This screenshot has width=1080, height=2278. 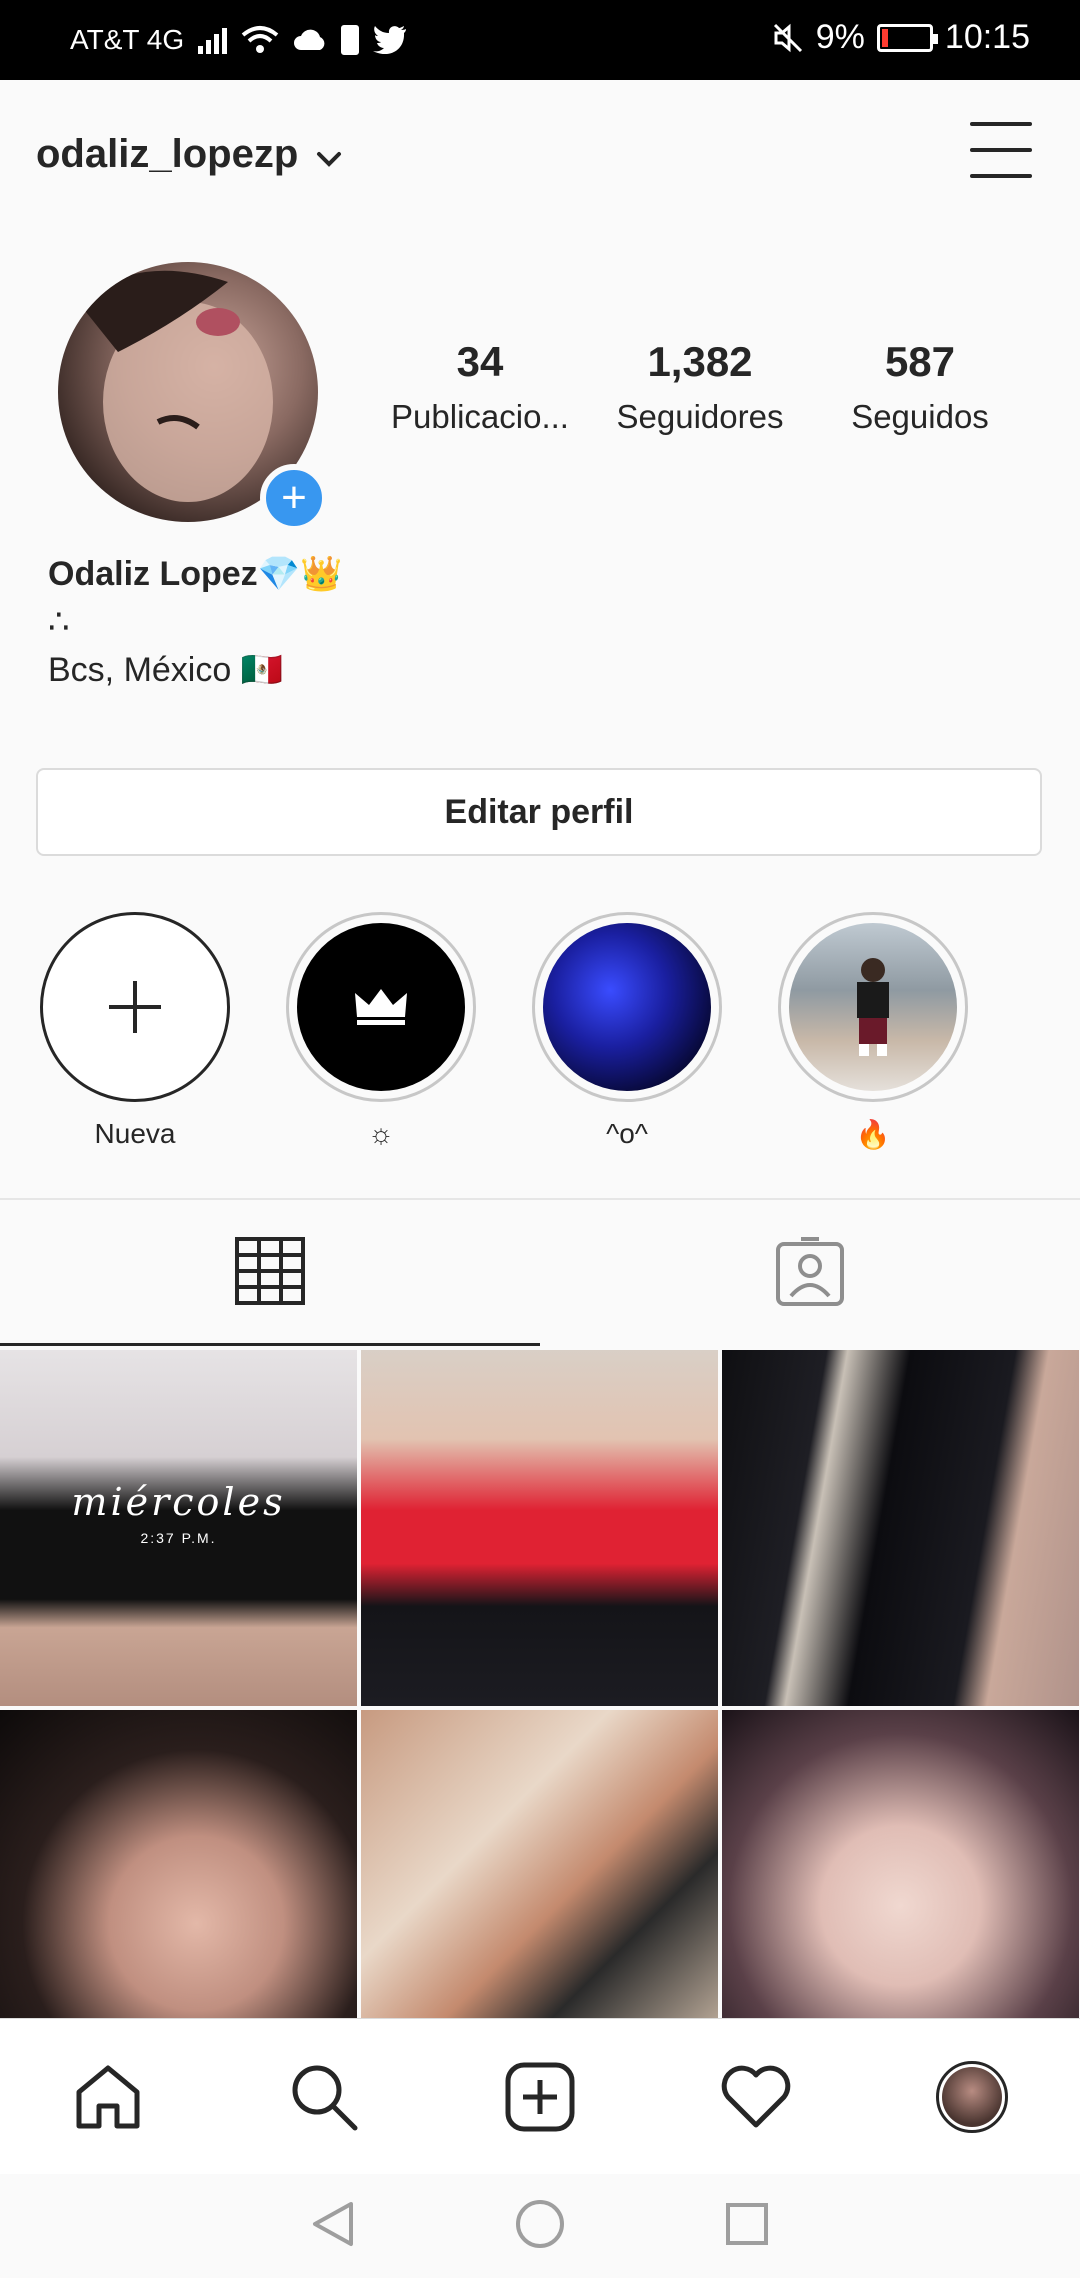 I want to click on profile-tabs, so click(x=540, y=1272).